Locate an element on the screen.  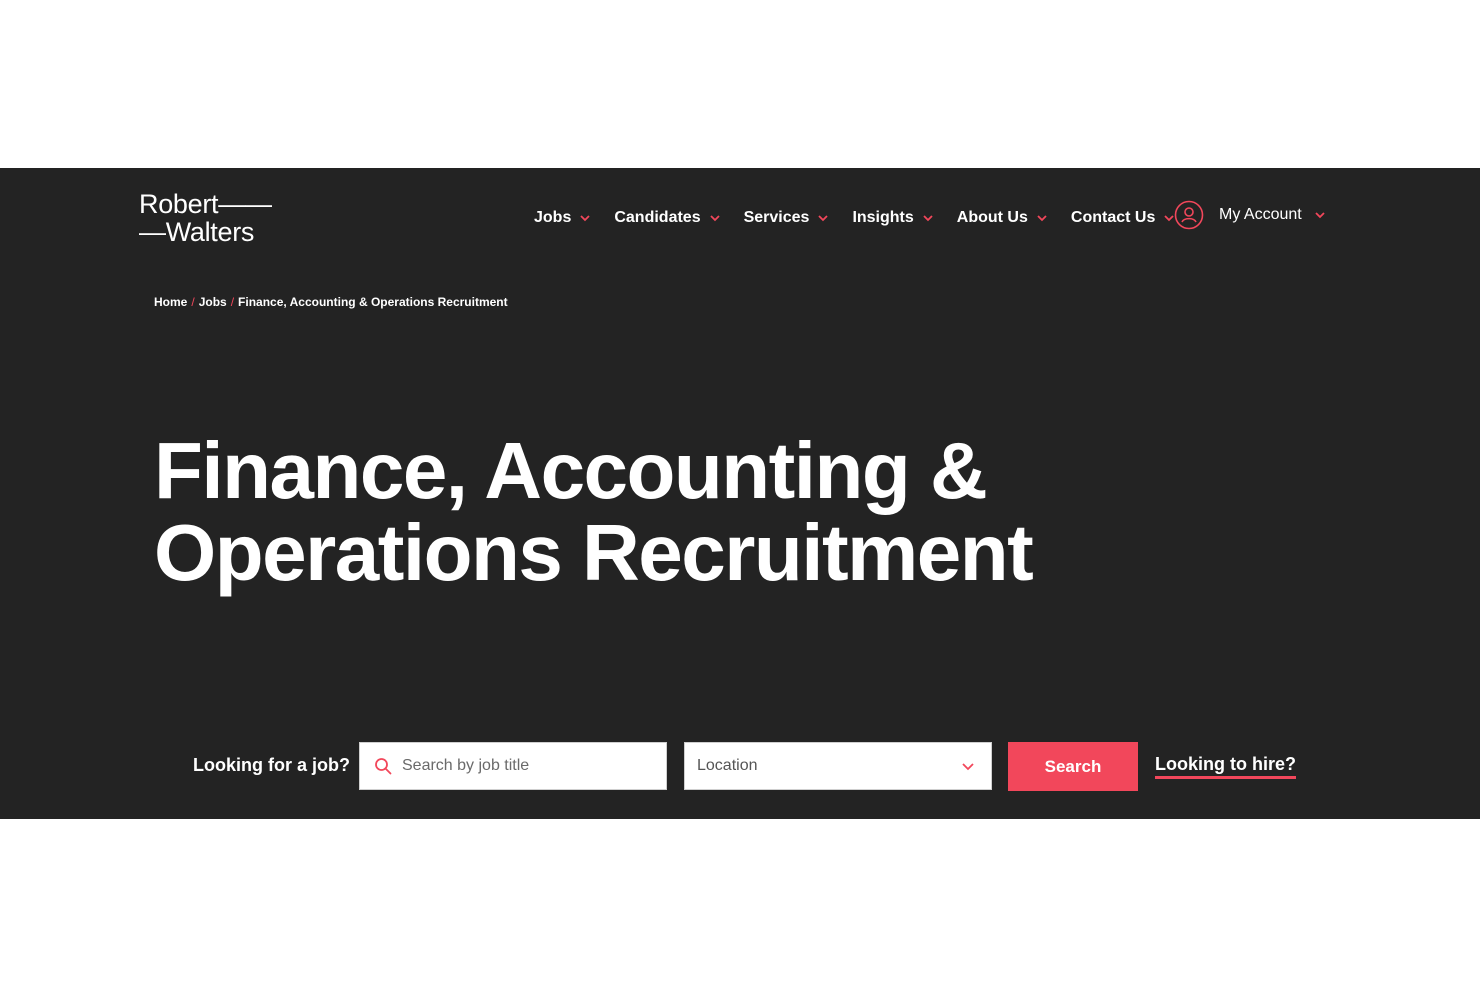
my-account-label: My Account is located at coordinates (1260, 214).